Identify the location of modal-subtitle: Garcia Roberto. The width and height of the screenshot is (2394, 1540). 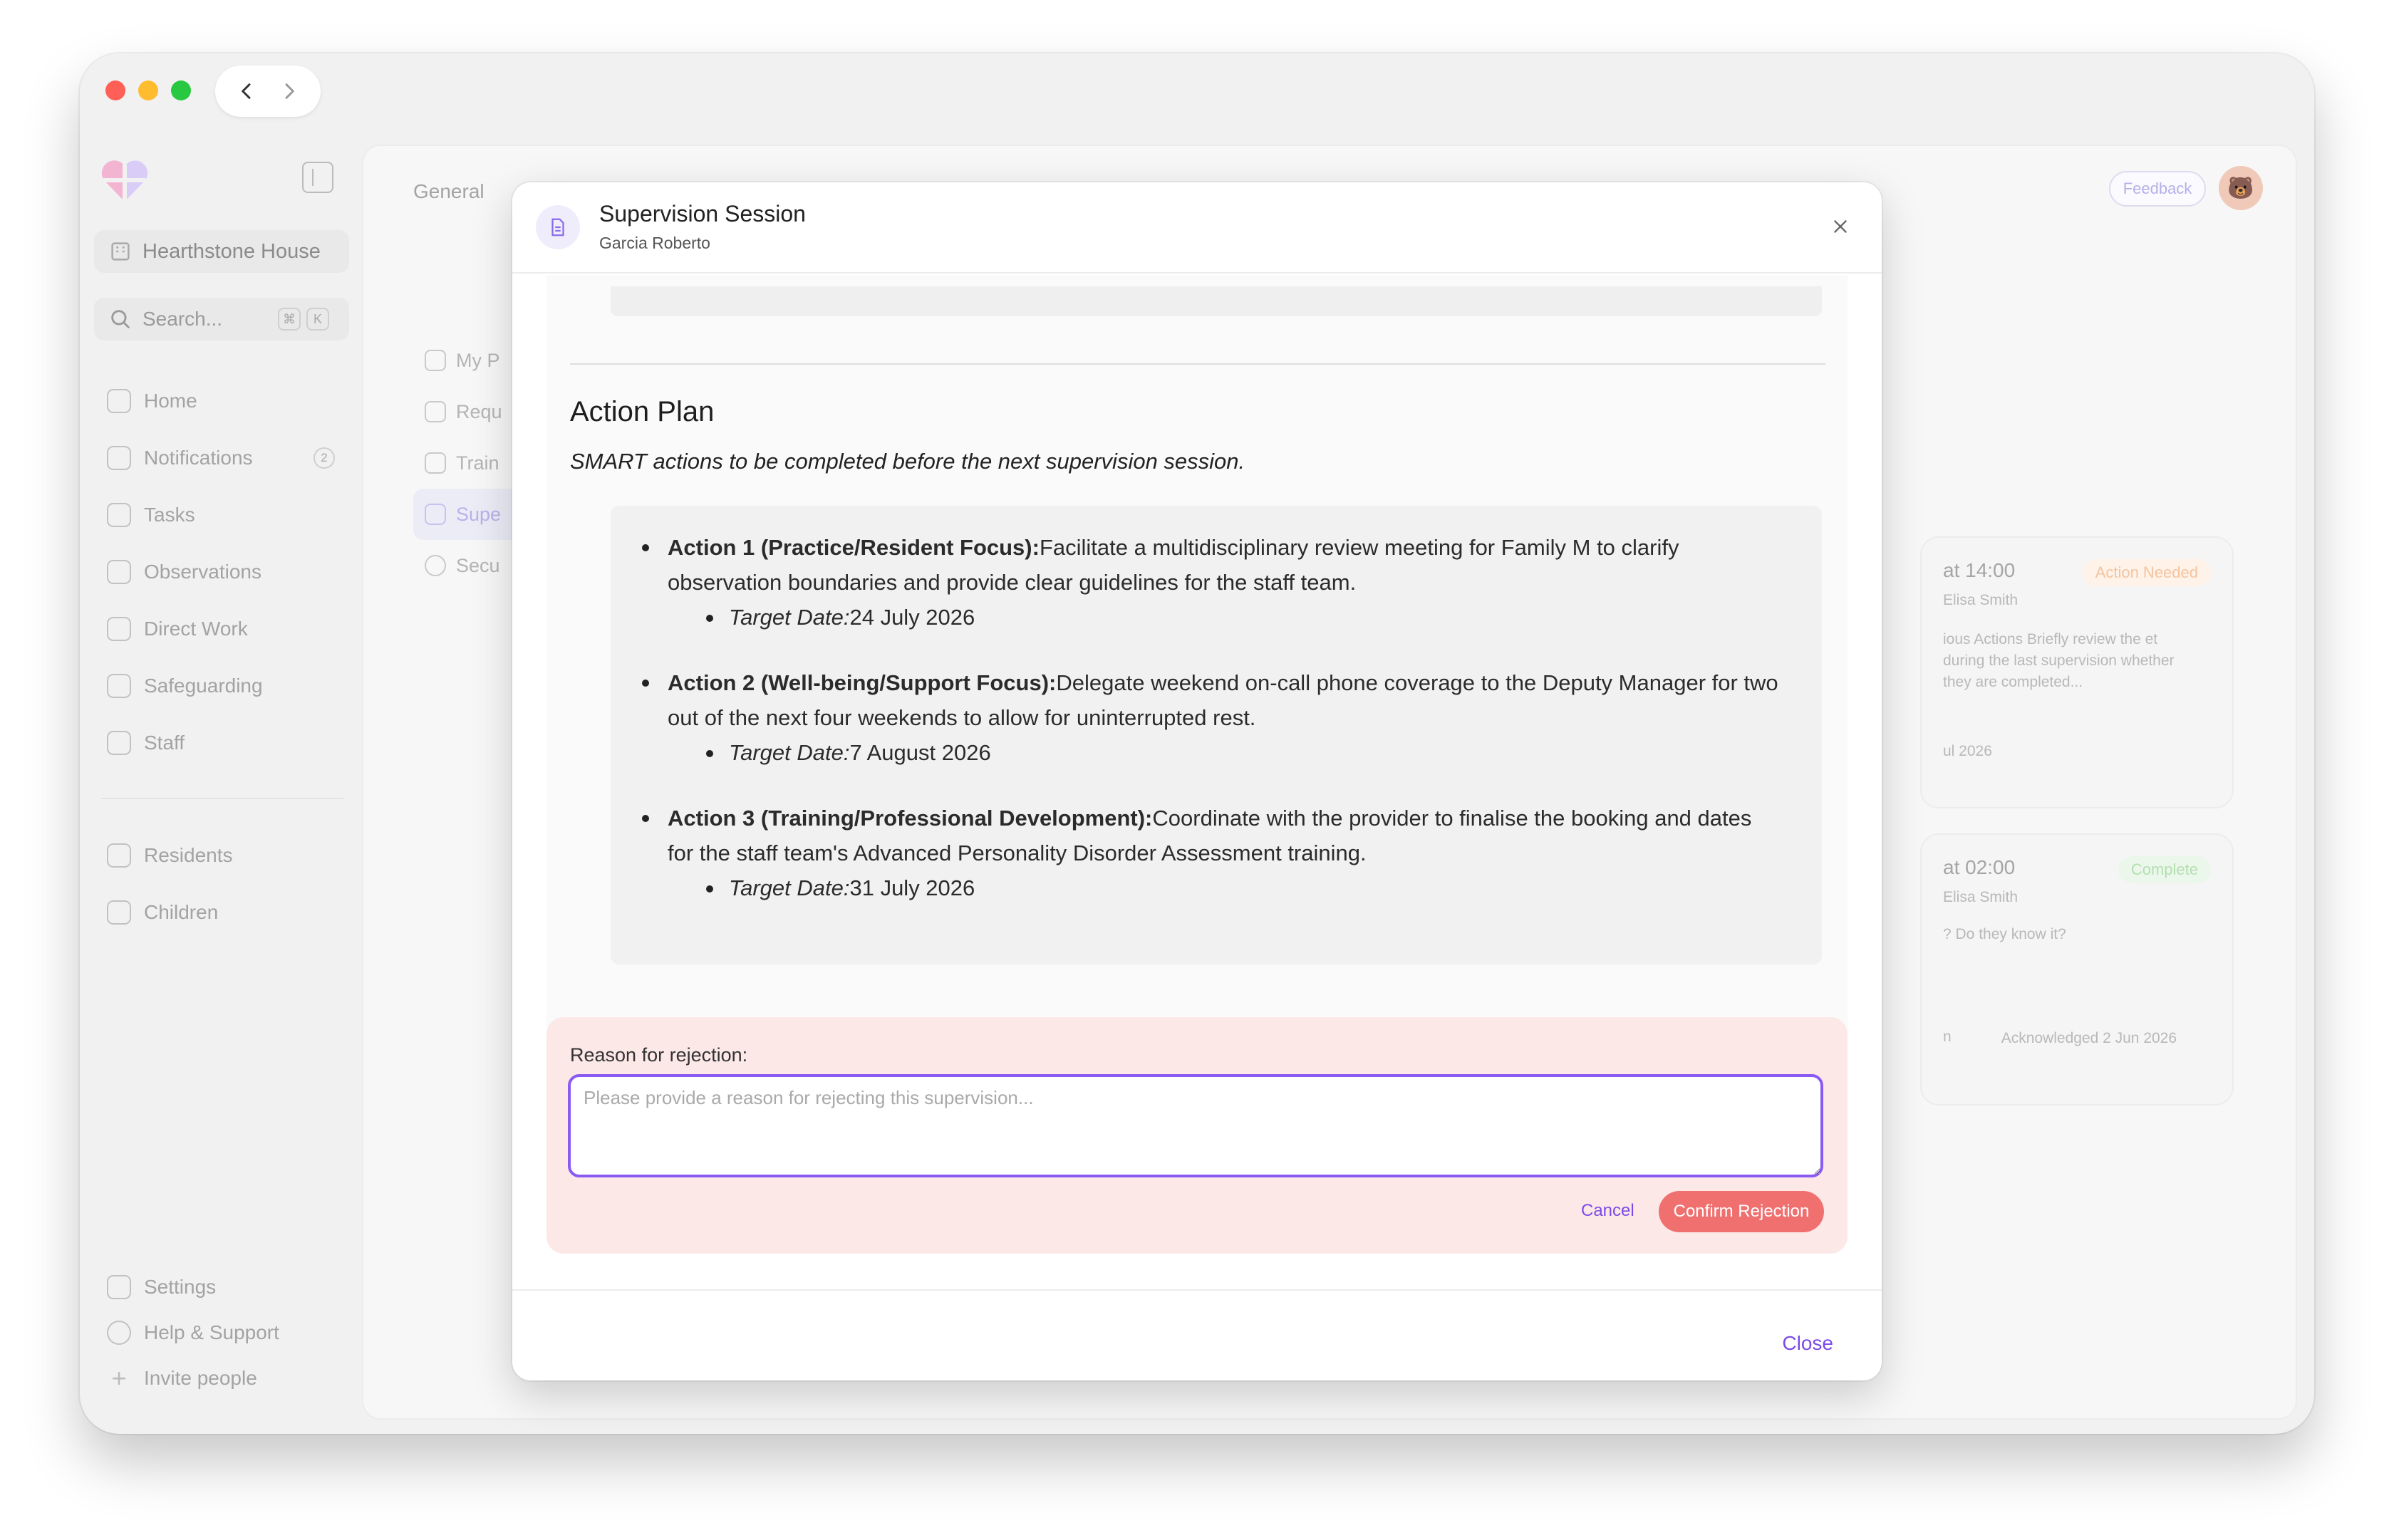
(654, 243).